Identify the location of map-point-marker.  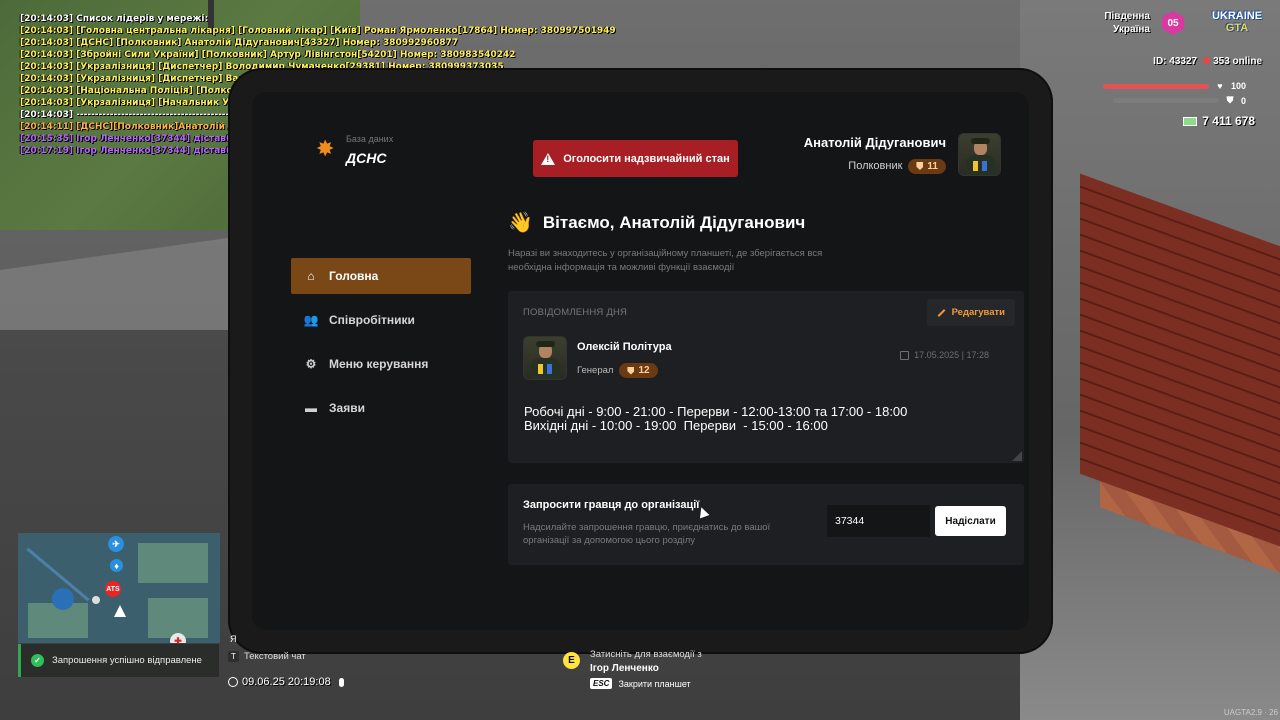
(96, 600).